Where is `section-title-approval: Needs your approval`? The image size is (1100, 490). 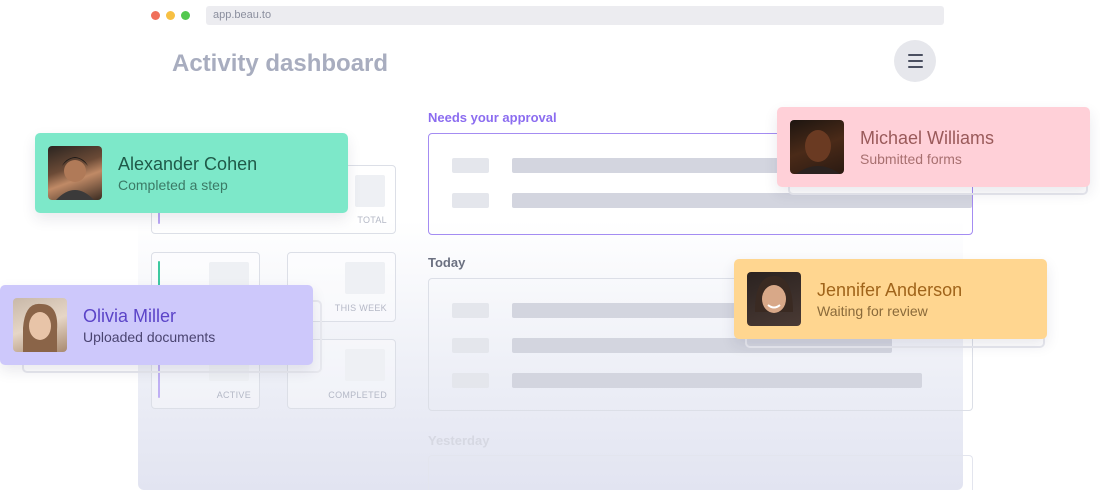 section-title-approval: Needs your approval is located at coordinates (492, 117).